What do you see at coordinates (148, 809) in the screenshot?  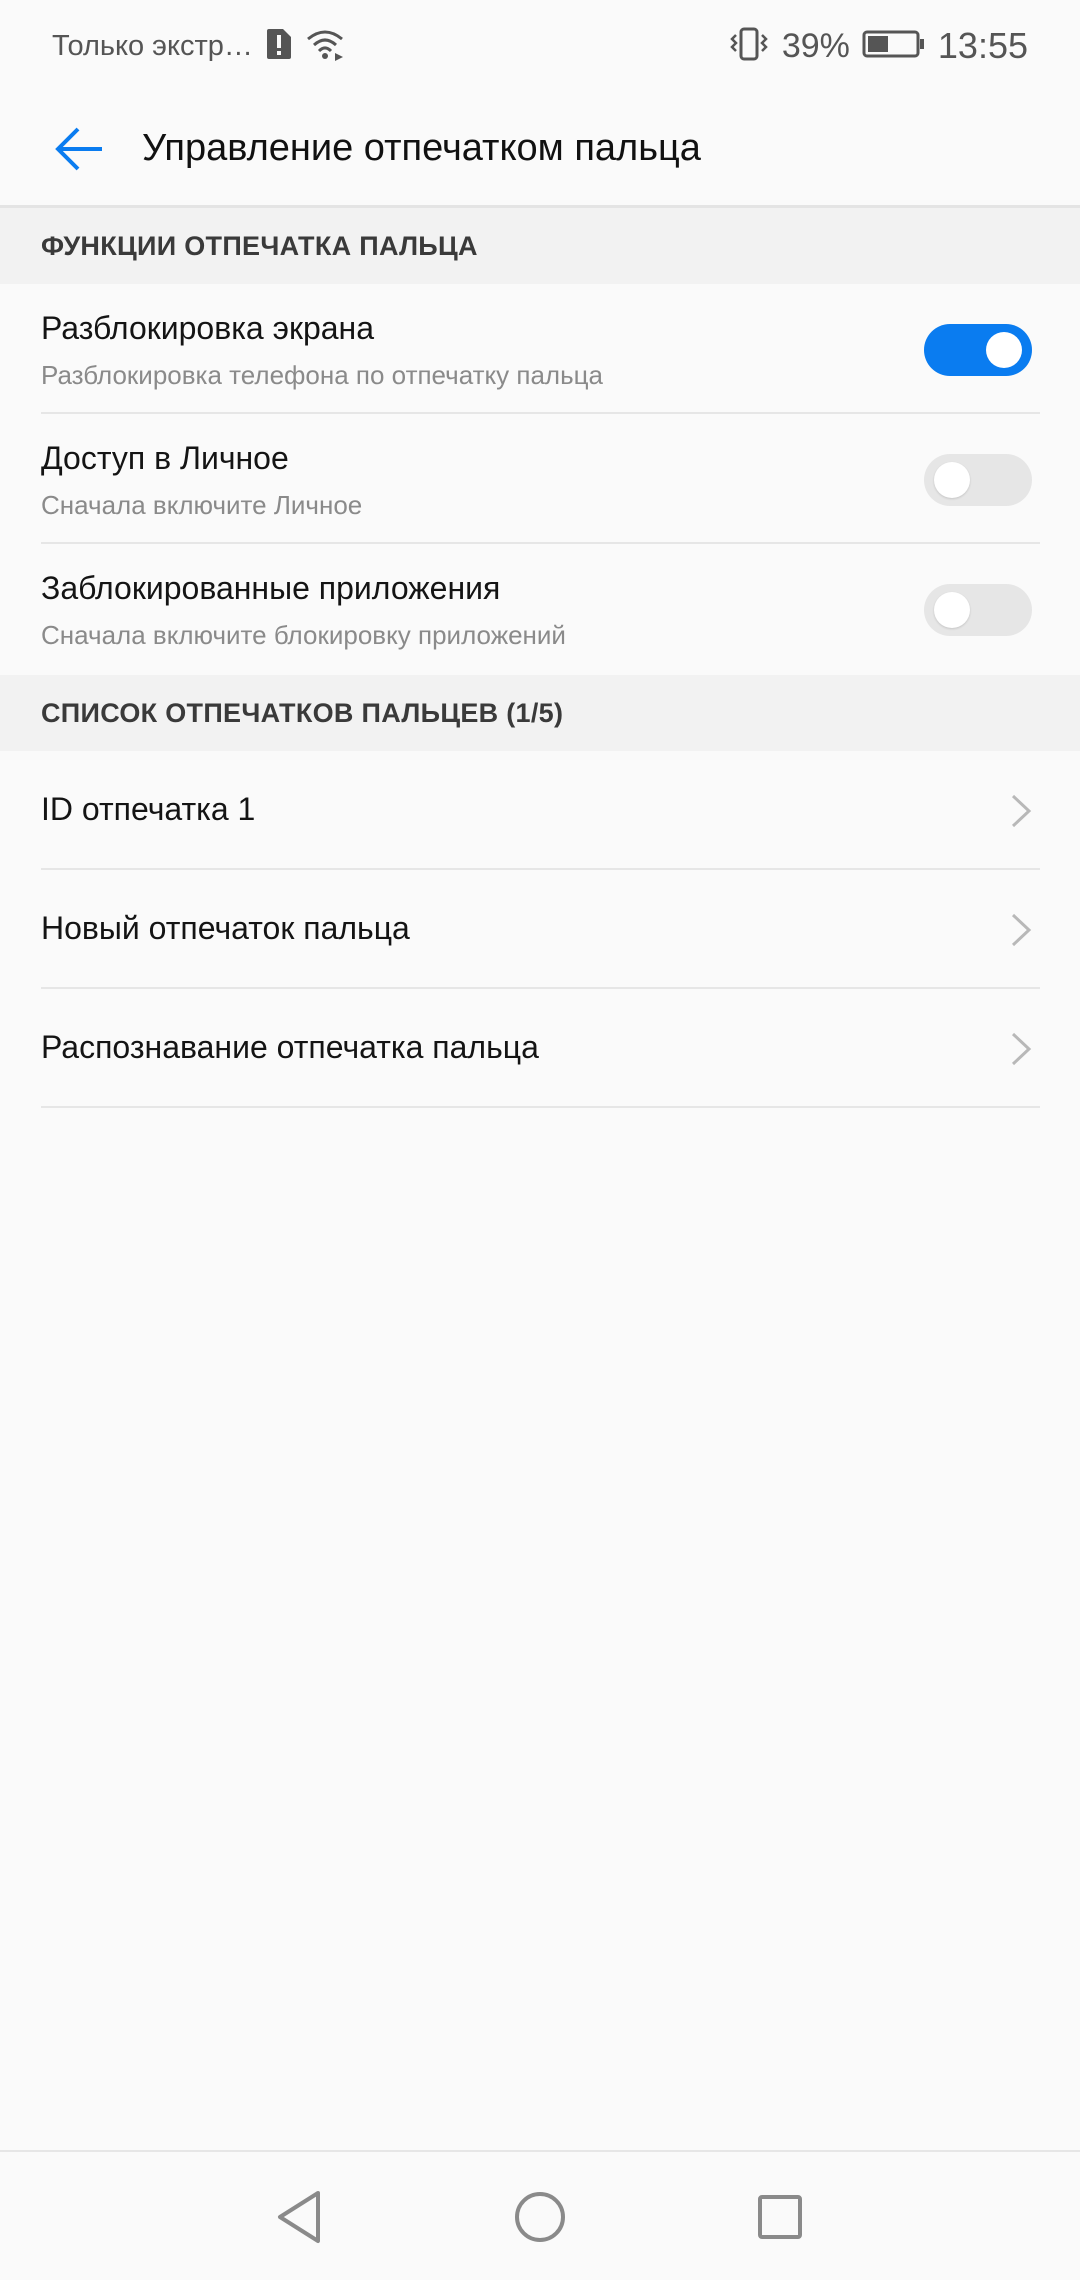 I see `item-title: ID отпечатка 1` at bounding box center [148, 809].